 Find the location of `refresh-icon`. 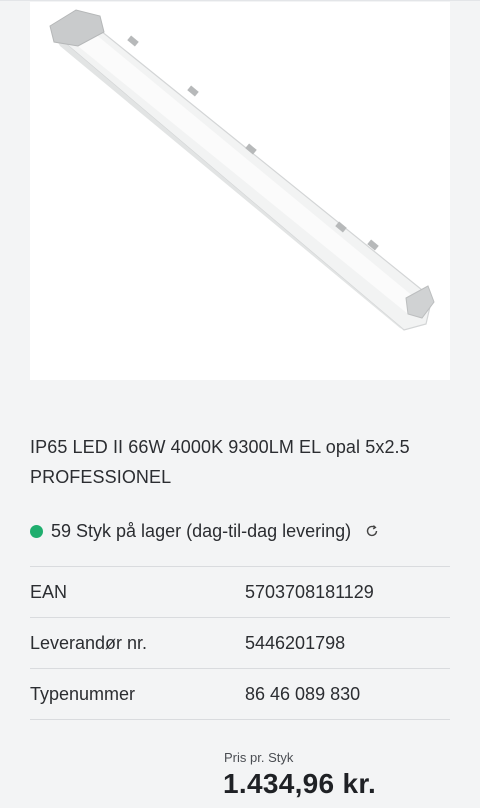

refresh-icon is located at coordinates (372, 531).